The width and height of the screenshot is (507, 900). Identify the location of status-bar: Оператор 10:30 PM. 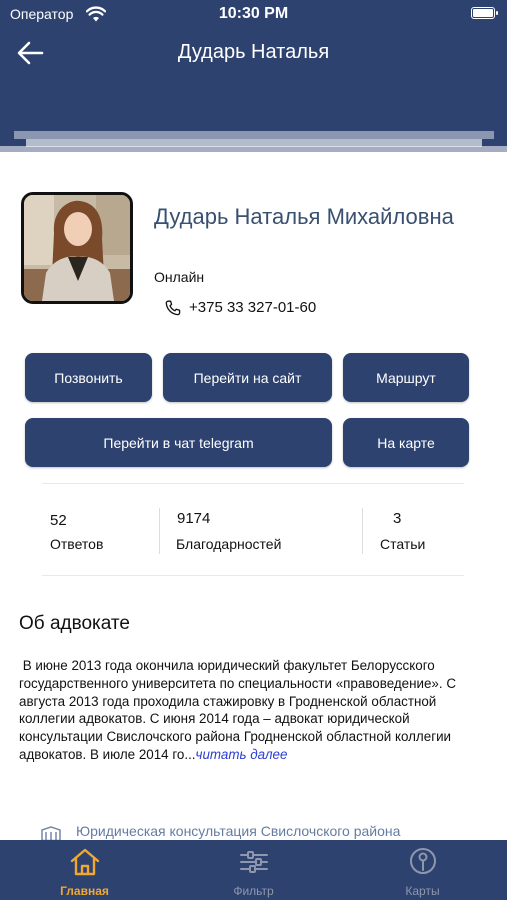
(253, 15).